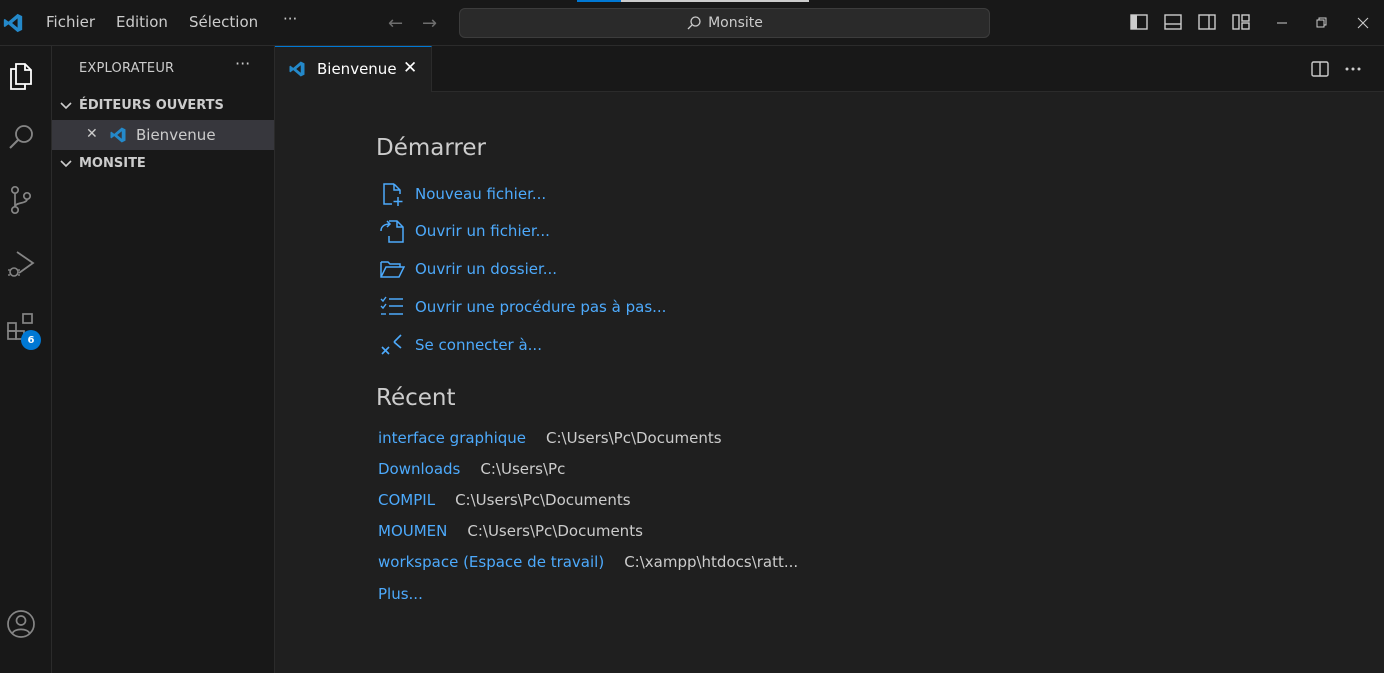  Describe the element at coordinates (70, 22) in the screenshot. I see `menu-fichier: Fichier` at that location.